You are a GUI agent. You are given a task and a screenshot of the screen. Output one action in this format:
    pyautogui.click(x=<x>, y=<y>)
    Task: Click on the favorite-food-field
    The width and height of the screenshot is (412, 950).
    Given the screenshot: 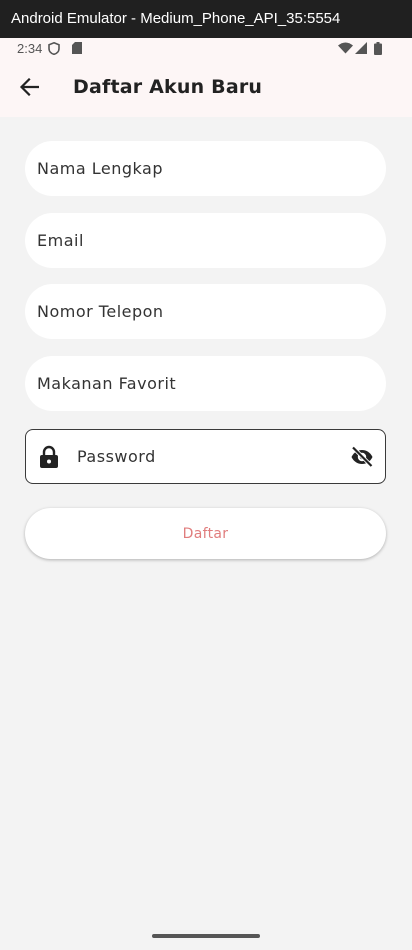 What is the action you would take?
    pyautogui.click(x=205, y=383)
    